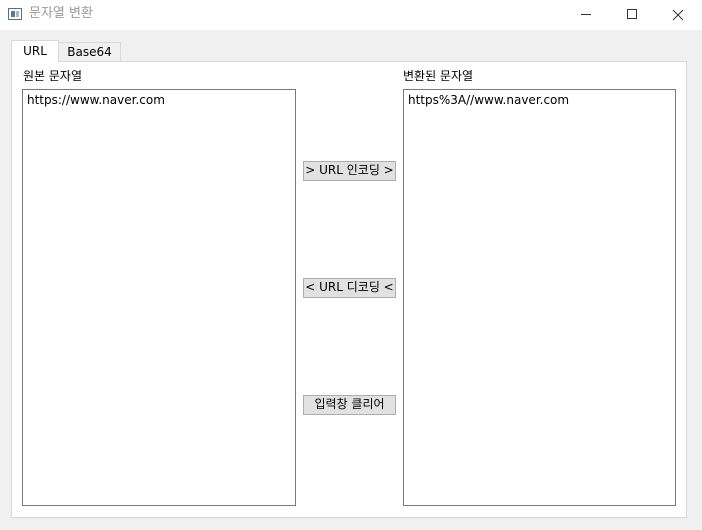  Describe the element at coordinates (15, 14) in the screenshot. I see `window-app-icon` at that location.